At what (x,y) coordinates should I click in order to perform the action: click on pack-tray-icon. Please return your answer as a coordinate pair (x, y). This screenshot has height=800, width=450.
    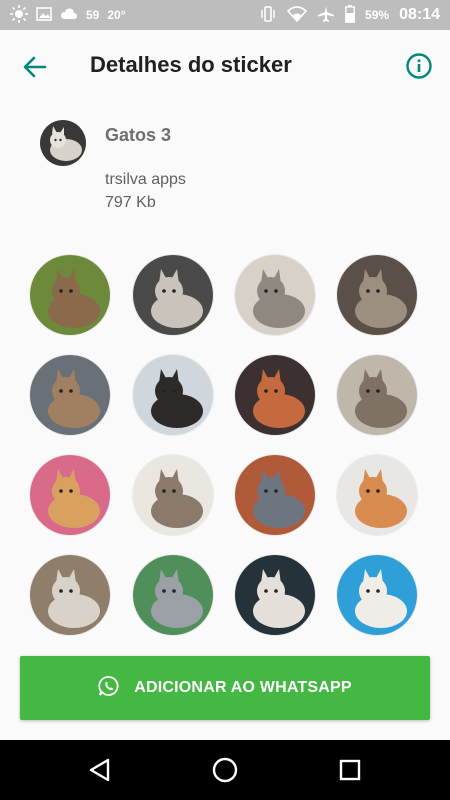
    Looking at the image, I should click on (63, 143).